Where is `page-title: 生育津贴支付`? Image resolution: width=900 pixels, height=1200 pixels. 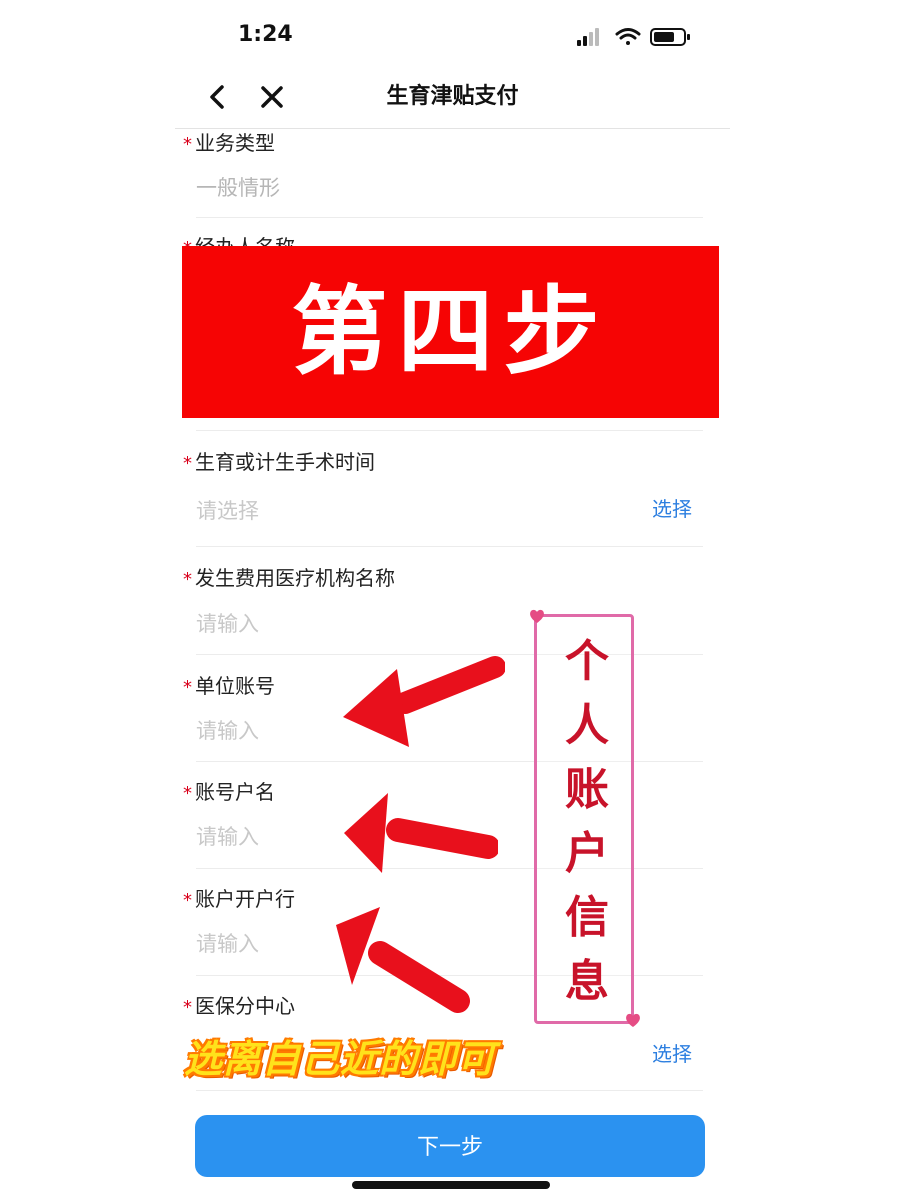 page-title: 生育津贴支付 is located at coordinates (452, 96).